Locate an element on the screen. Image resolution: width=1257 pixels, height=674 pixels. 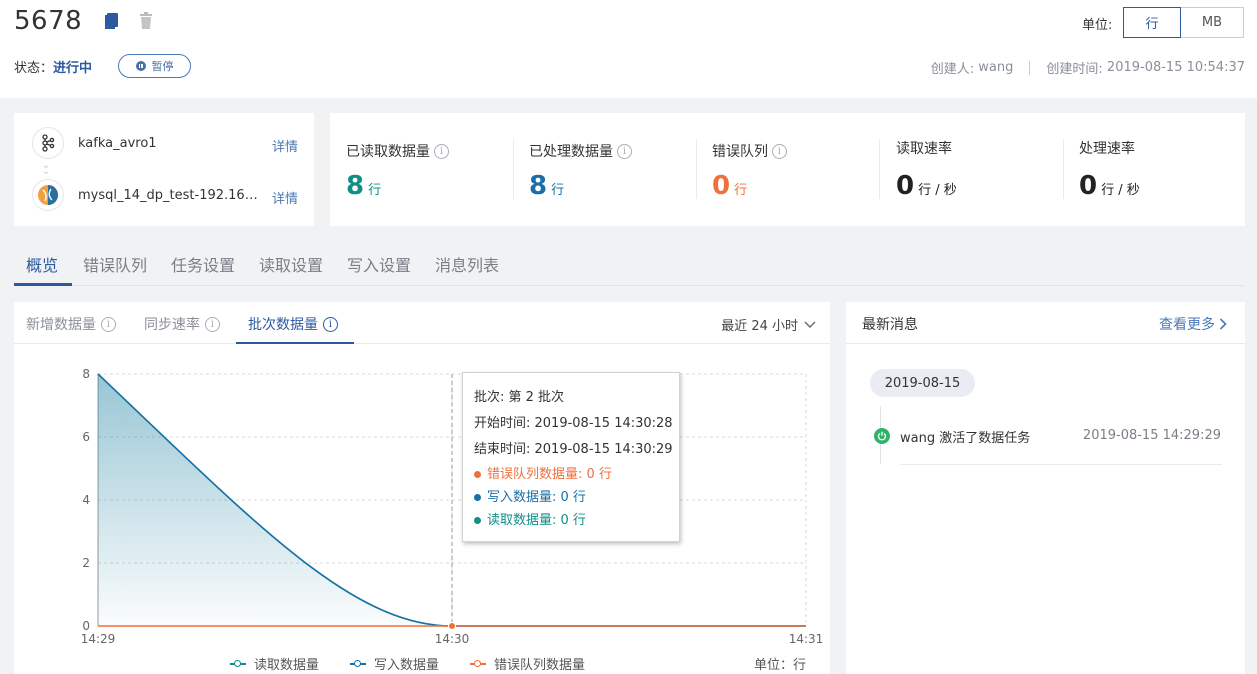
chevron-right-icon is located at coordinates (1223, 324).